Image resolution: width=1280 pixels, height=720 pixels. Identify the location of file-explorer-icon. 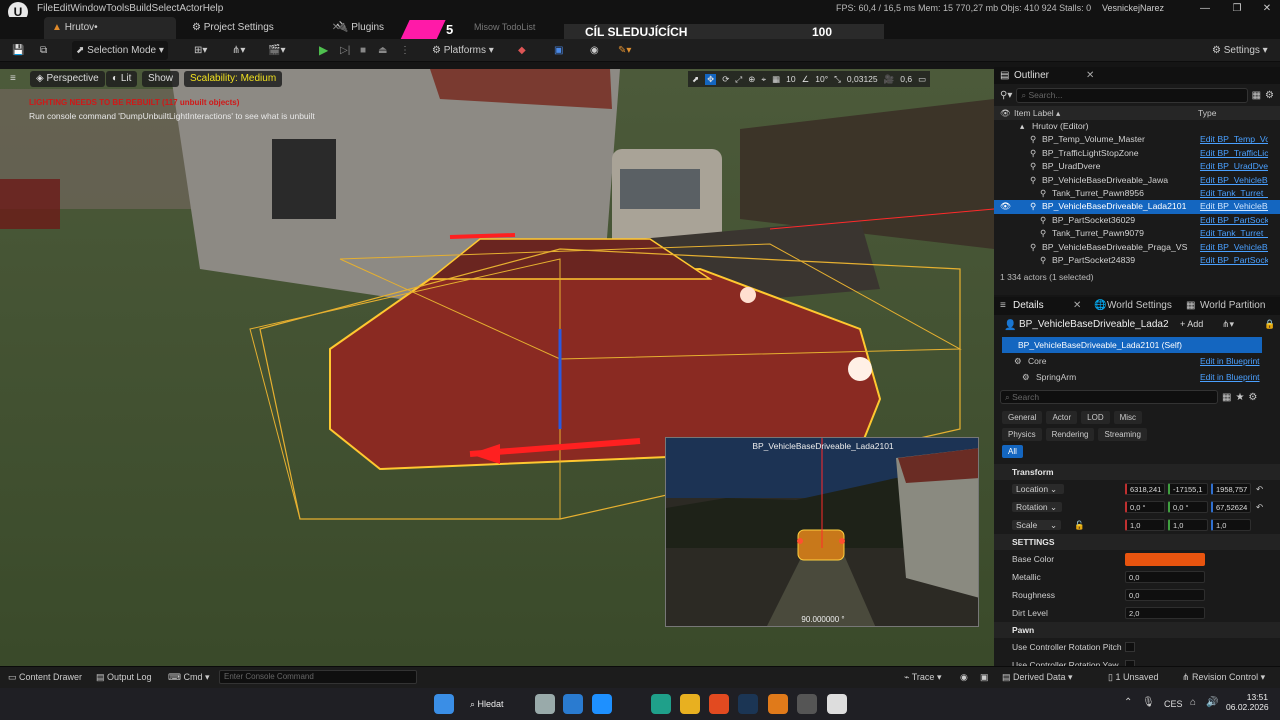
(690, 704).